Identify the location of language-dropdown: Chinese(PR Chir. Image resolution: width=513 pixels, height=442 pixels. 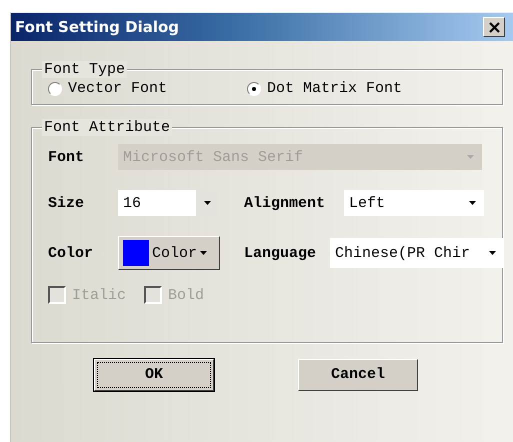
(417, 253).